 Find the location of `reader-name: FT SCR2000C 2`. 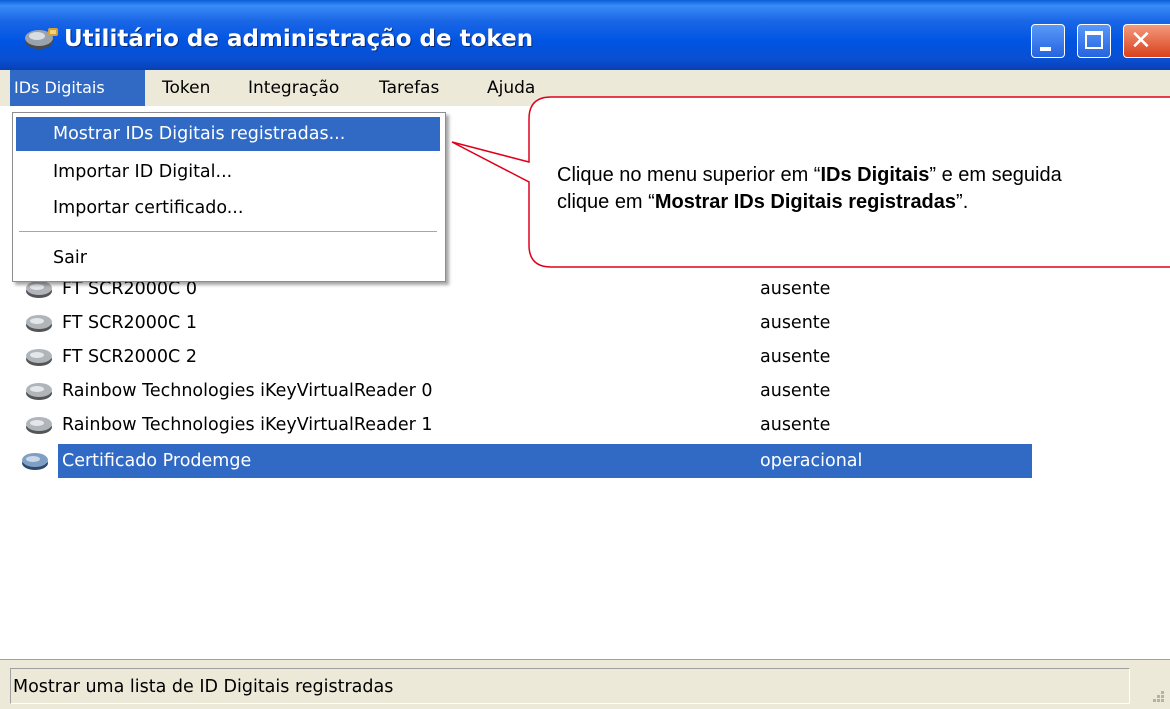

reader-name: FT SCR2000C 2 is located at coordinates (129, 357).